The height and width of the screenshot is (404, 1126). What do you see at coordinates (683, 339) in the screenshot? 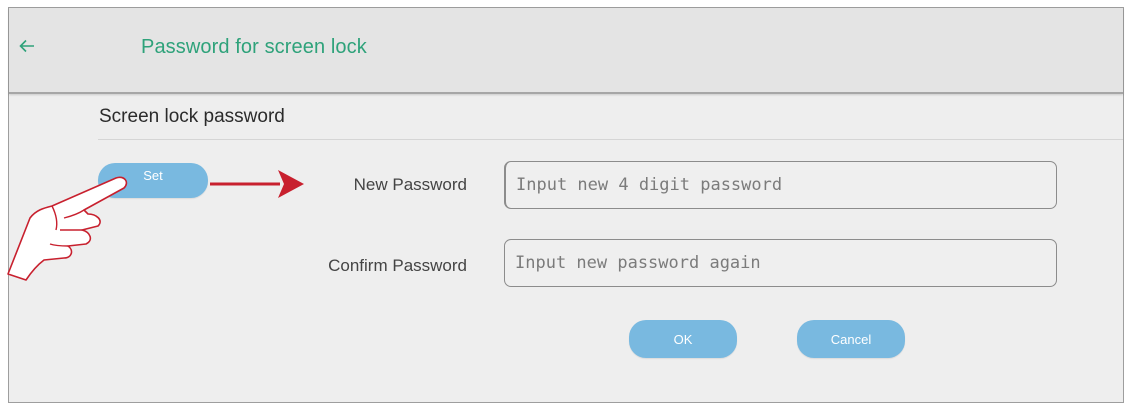
I see `ok-button: OK` at bounding box center [683, 339].